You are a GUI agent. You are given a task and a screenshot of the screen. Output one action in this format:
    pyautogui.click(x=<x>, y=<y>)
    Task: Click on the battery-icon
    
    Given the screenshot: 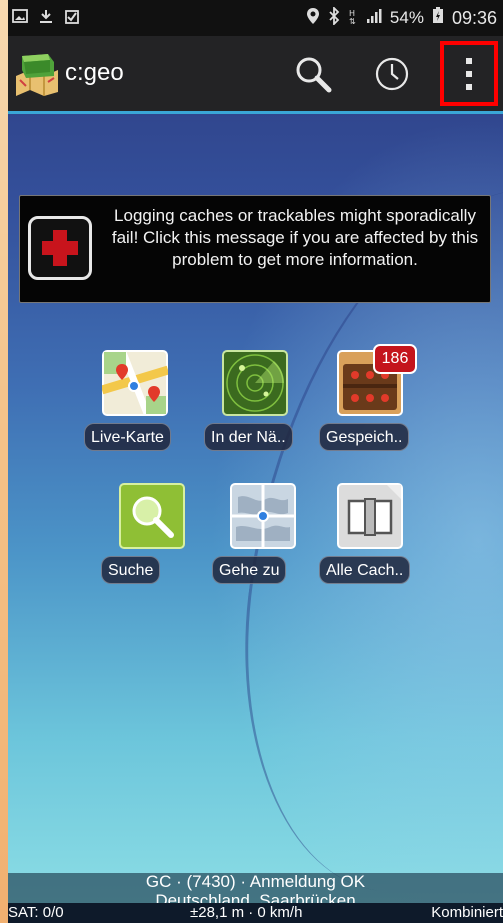 What is the action you would take?
    pyautogui.click(x=438, y=18)
    